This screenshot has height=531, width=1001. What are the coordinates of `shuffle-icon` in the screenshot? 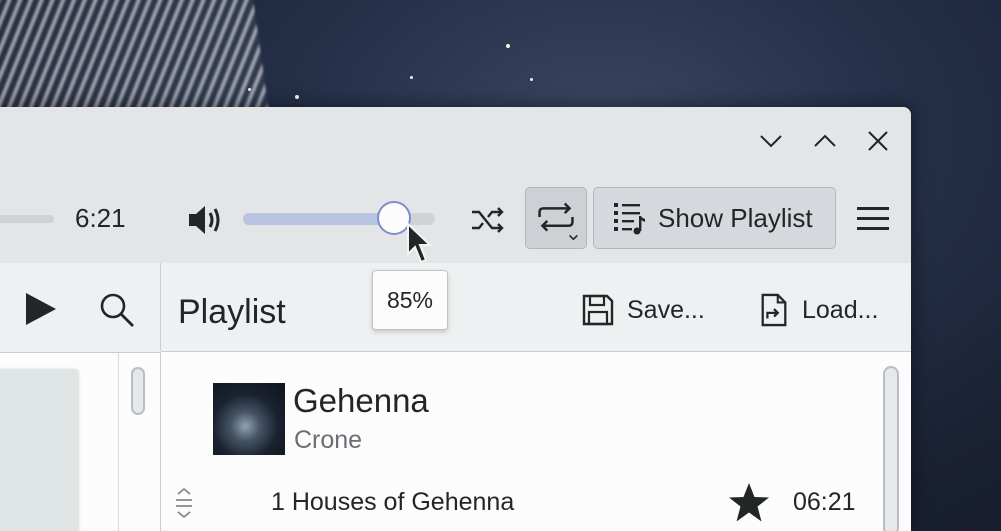 It's located at (488, 220).